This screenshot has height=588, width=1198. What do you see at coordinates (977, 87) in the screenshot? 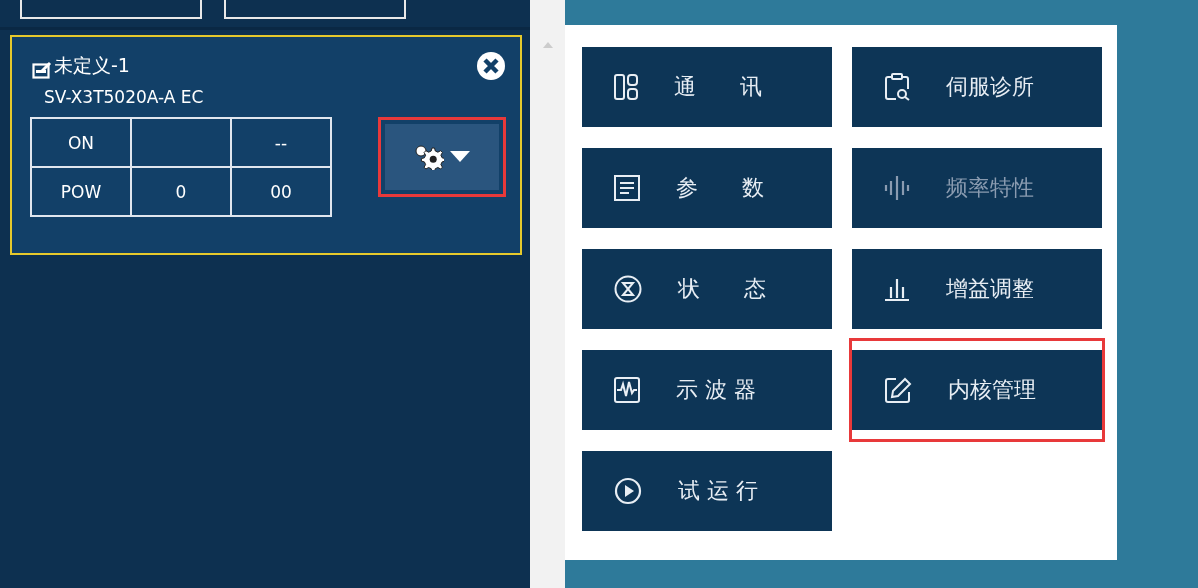
I see `menu-button: 伺服诊所` at bounding box center [977, 87].